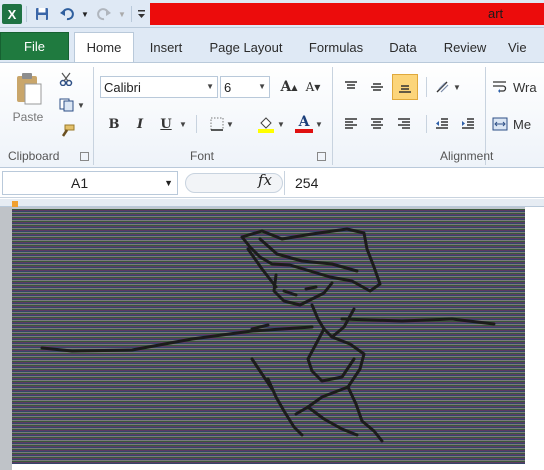  Describe the element at coordinates (90, 183) in the screenshot. I see `name-box: A1 ▼` at that location.